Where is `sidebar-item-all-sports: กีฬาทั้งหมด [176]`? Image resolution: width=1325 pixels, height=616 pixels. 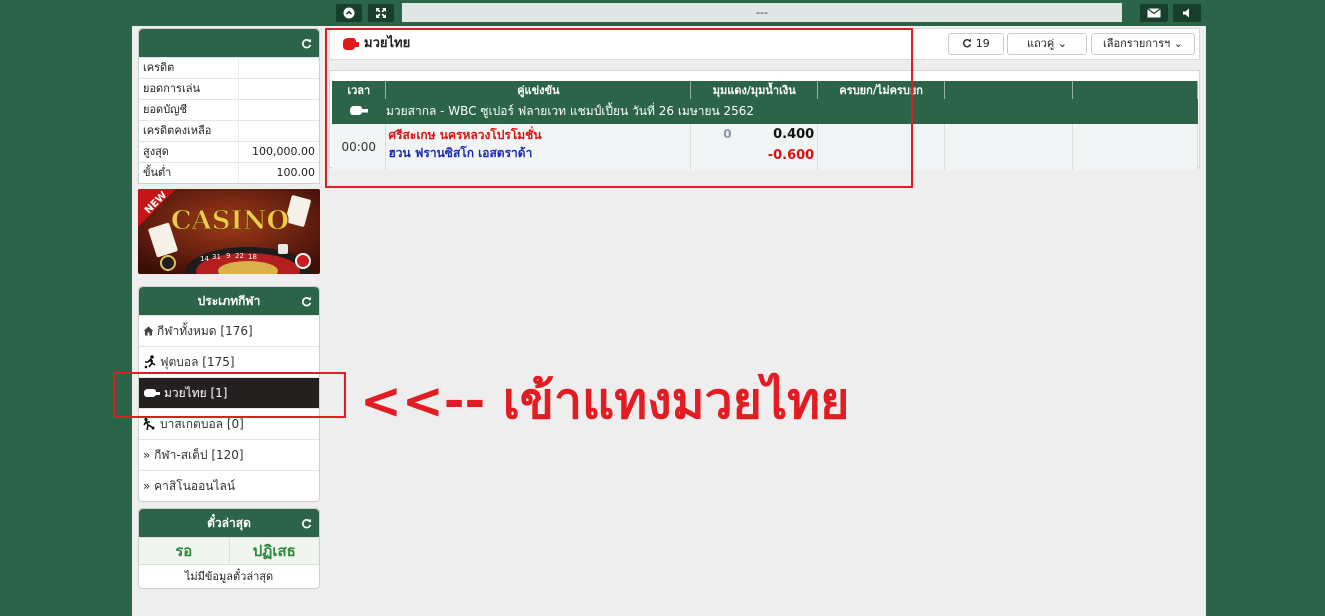 sidebar-item-all-sports: กีฬาทั้งหมด [176] is located at coordinates (229, 330).